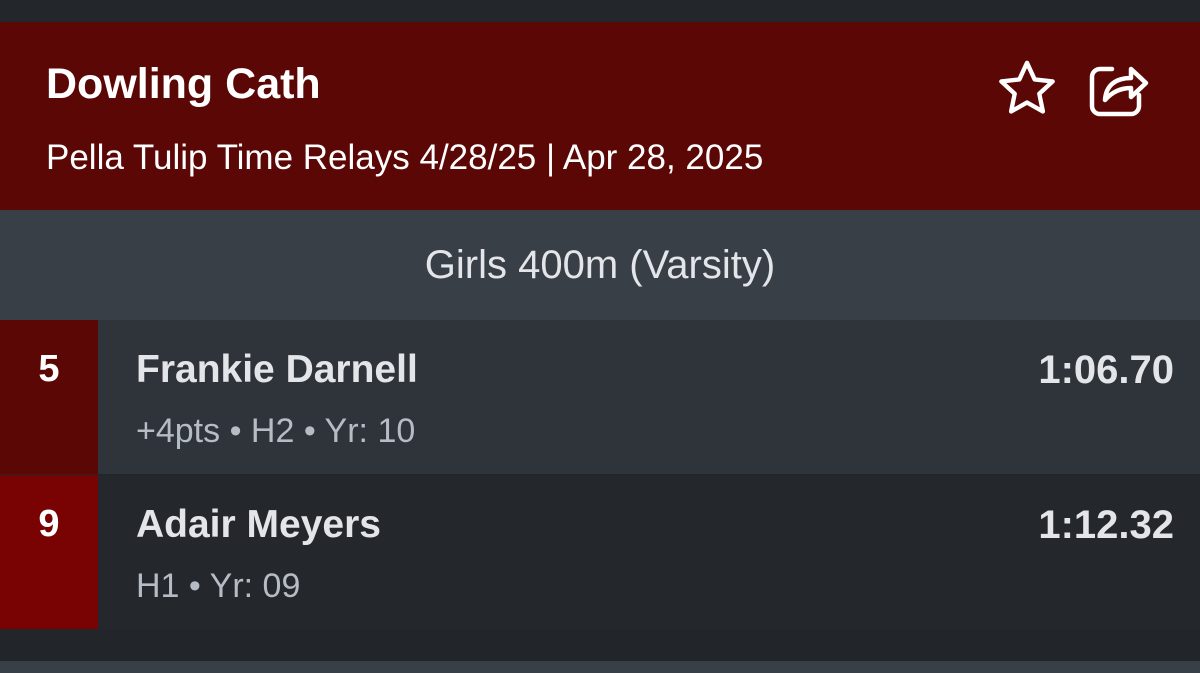  Describe the element at coordinates (258, 524) in the screenshot. I see `athlete-name: Adair Meyers` at that location.